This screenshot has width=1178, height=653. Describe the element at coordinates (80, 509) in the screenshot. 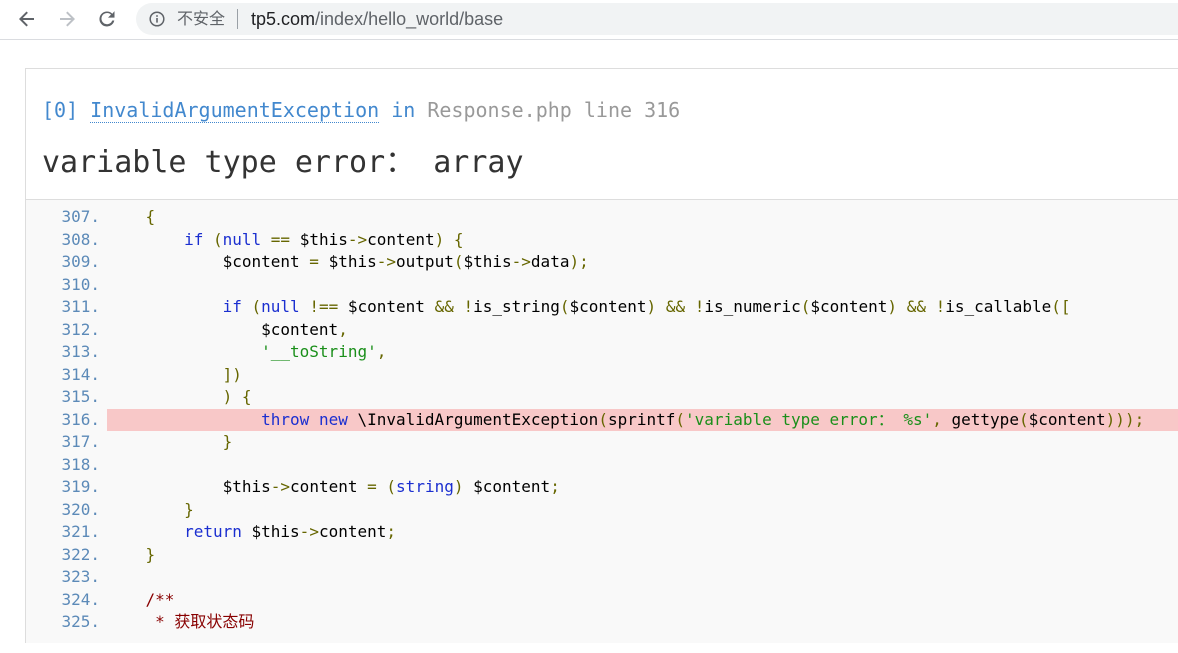

I see `line-number: 320.` at that location.